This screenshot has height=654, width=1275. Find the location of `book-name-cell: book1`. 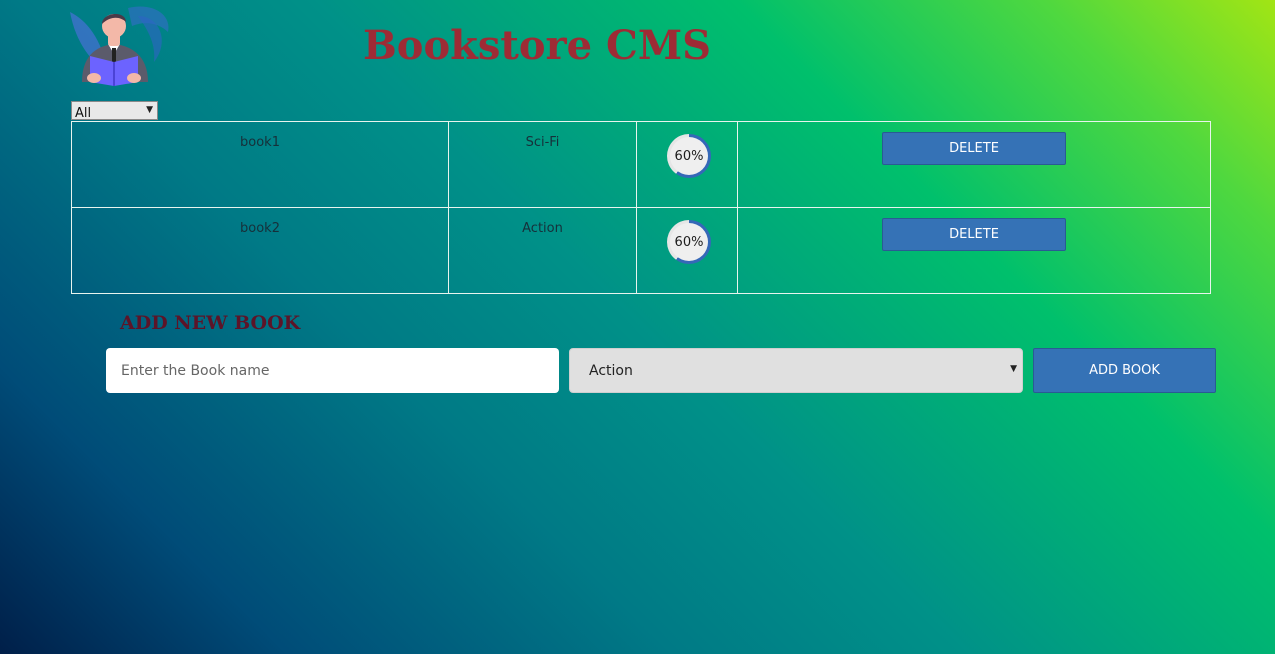

book-name-cell: book1 is located at coordinates (260, 164).